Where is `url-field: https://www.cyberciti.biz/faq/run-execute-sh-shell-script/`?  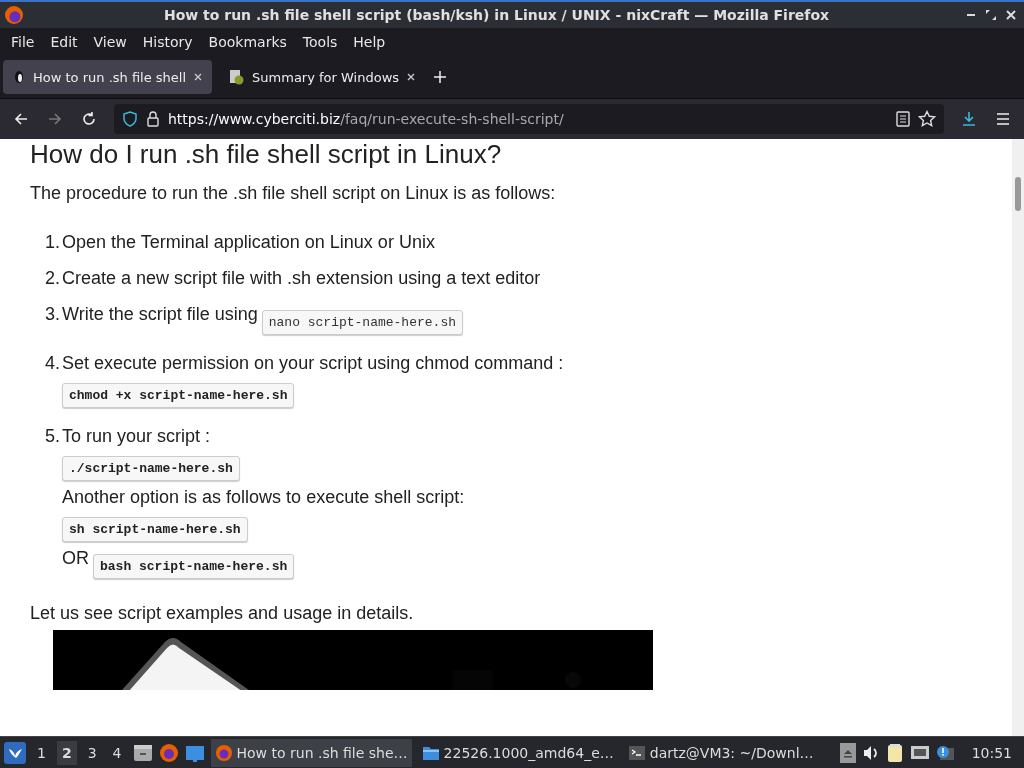 url-field: https://www.cyberciti.biz/faq/run-execute-sh-shell-script/ is located at coordinates (529, 119).